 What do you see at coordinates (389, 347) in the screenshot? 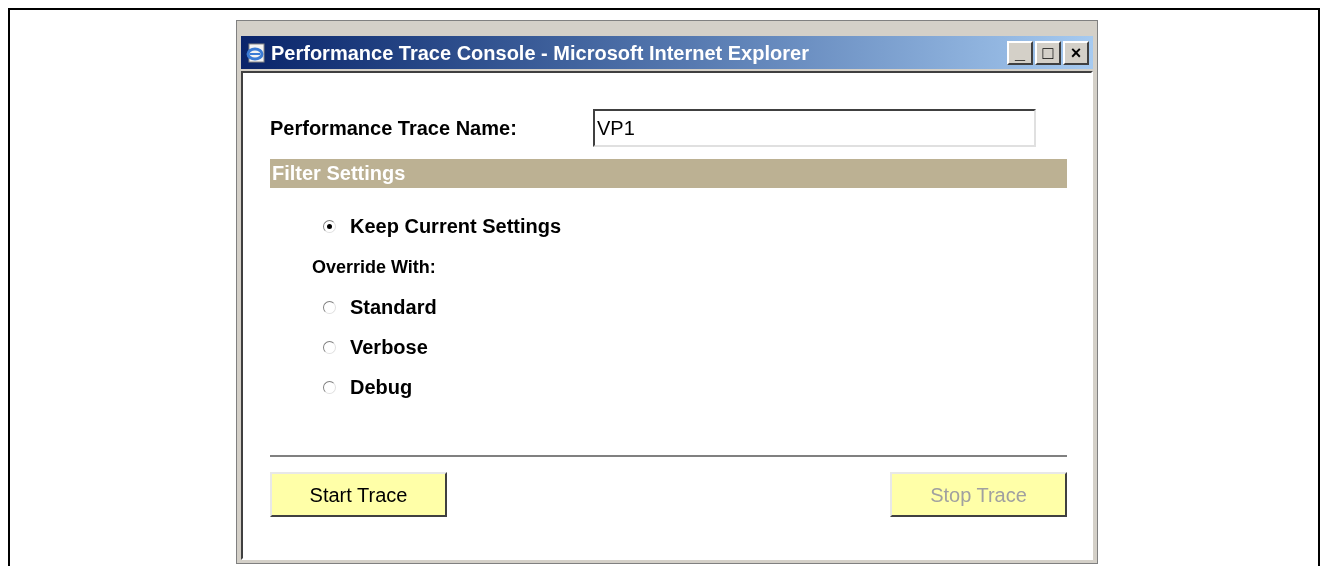
I see `radio-label: Verbose` at bounding box center [389, 347].